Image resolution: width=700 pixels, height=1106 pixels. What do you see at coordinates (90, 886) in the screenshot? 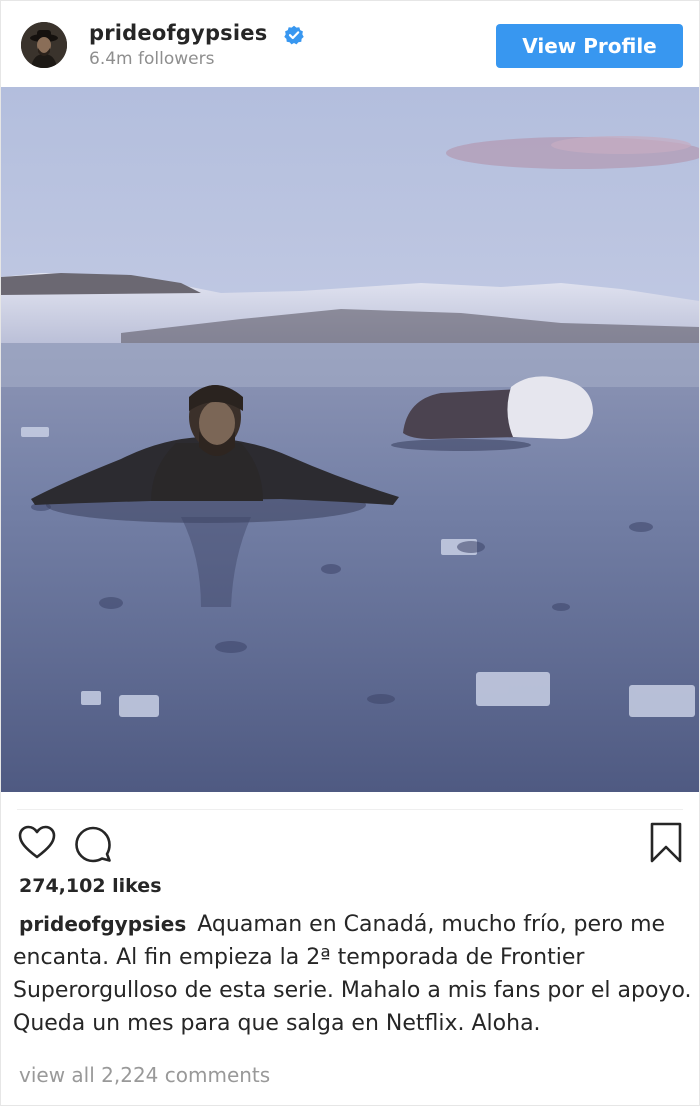
I see `like-count: 274,102 likes` at bounding box center [90, 886].